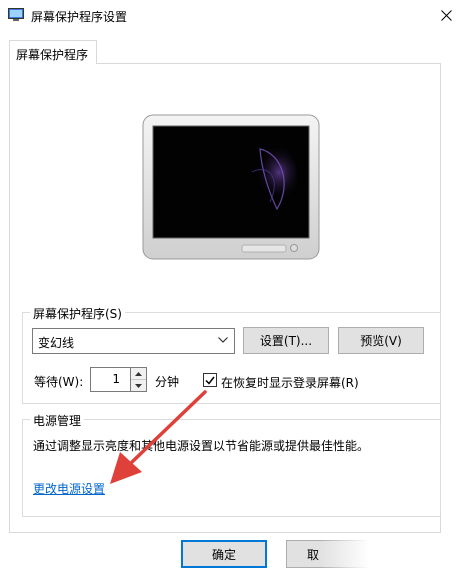 This screenshot has width=461, height=578. What do you see at coordinates (224, 554) in the screenshot?
I see `ok-button: 确定` at bounding box center [224, 554].